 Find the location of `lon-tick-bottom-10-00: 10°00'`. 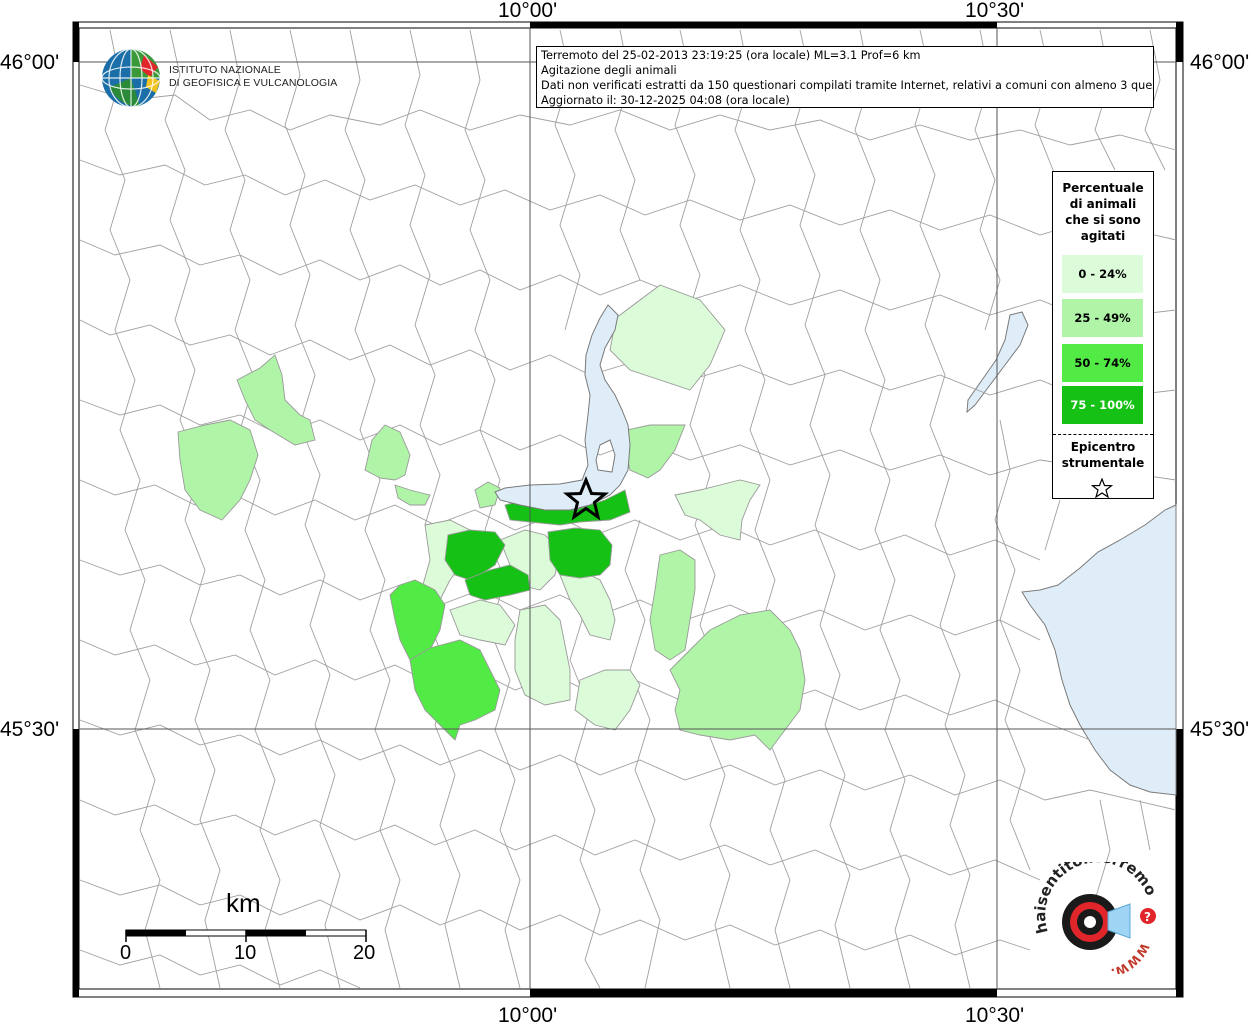

lon-tick-bottom-10-00: 10°00' is located at coordinates (527, 1014).